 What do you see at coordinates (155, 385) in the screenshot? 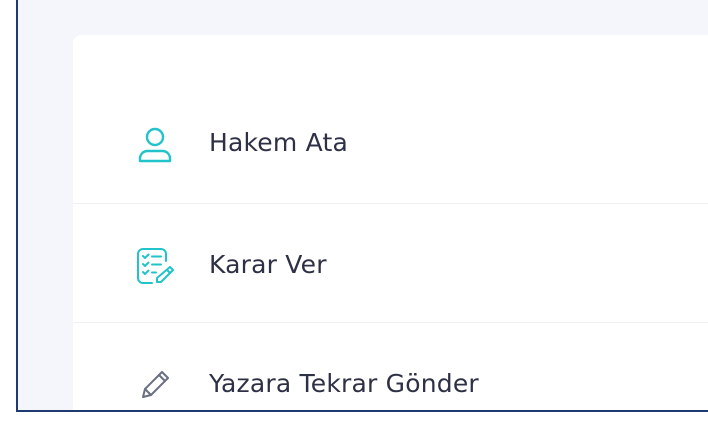
I see `pencil-icon` at bounding box center [155, 385].